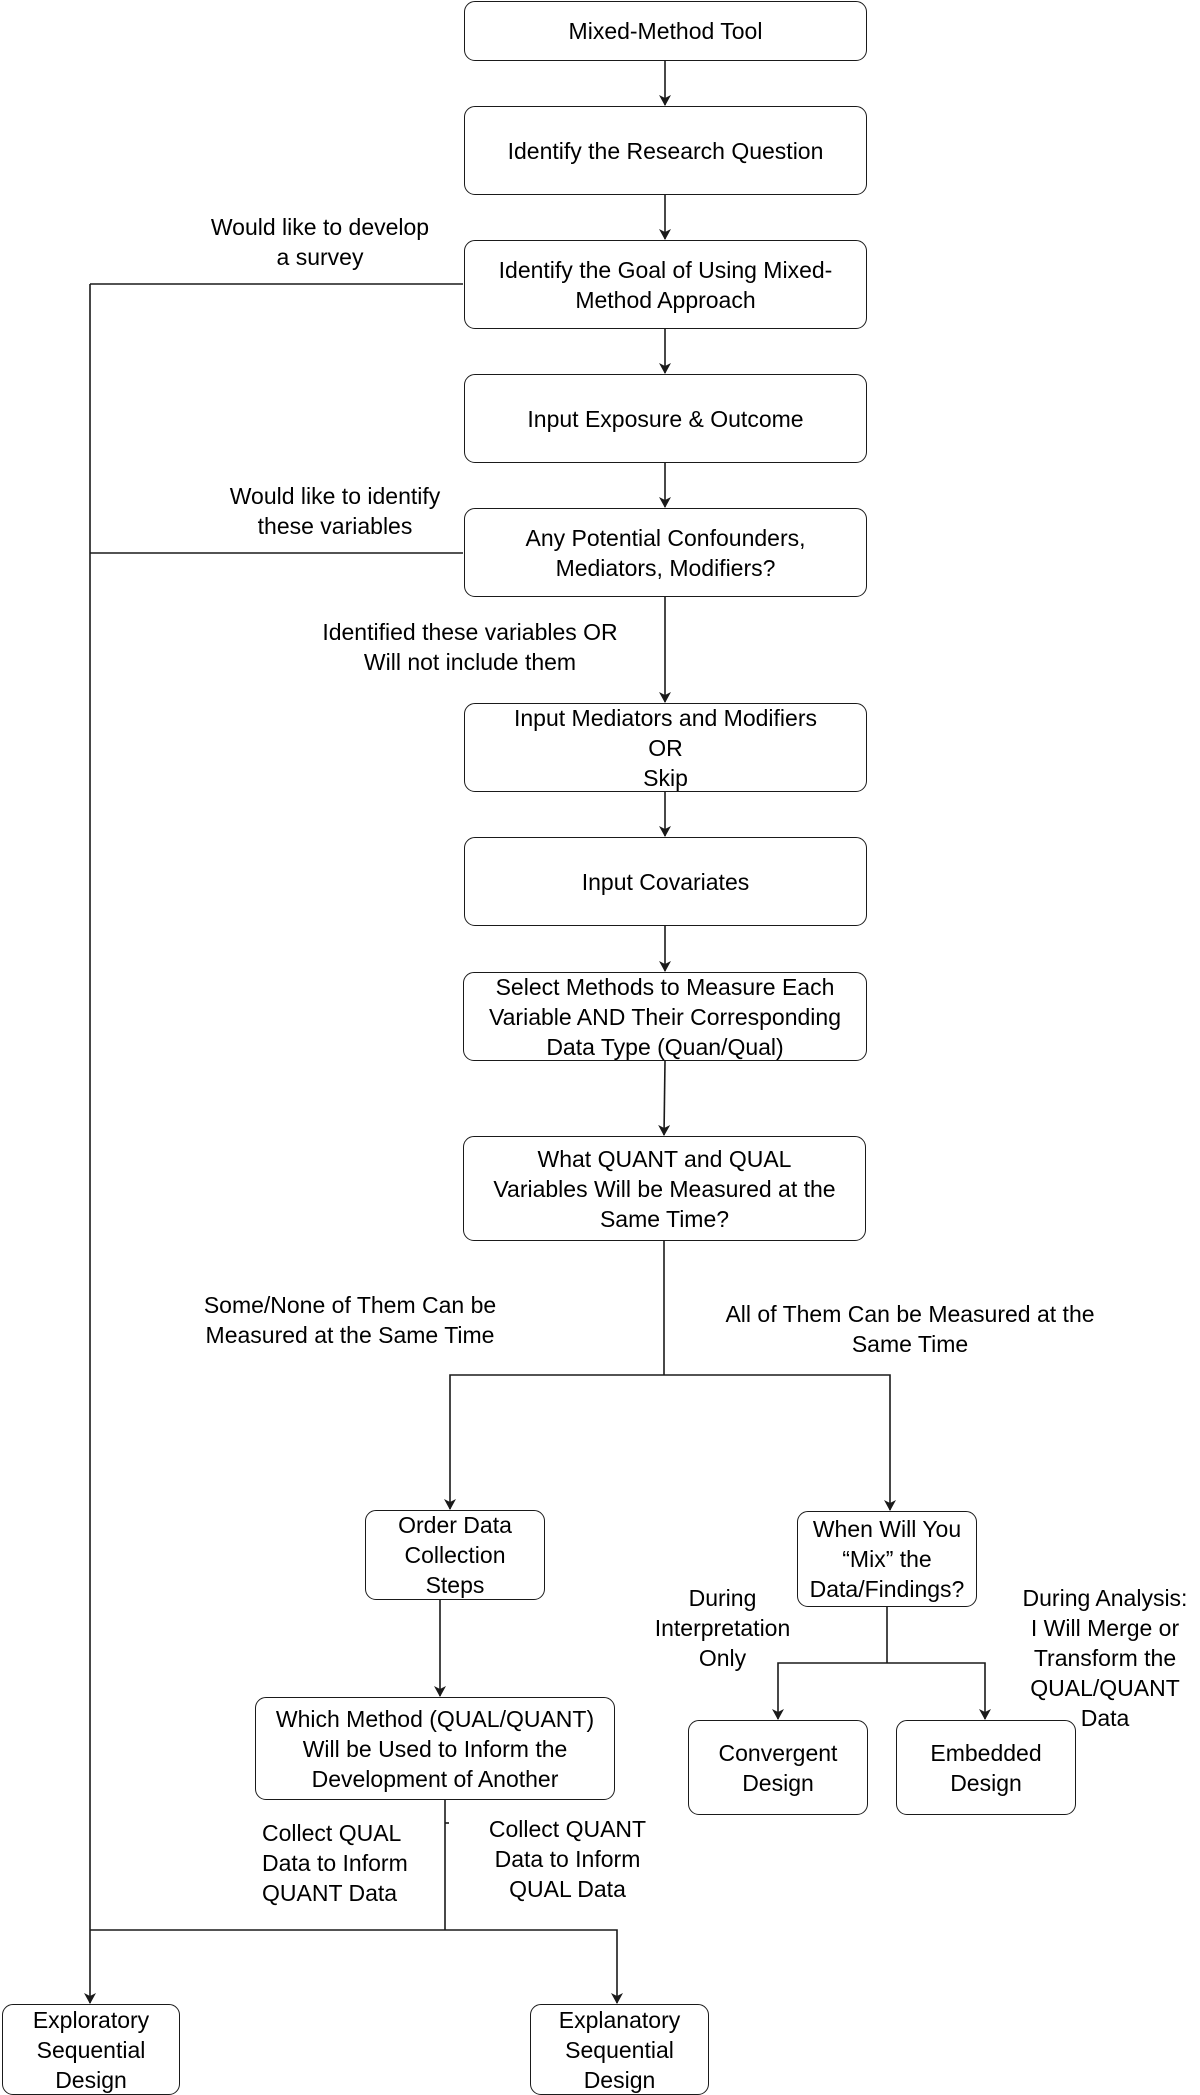 The height and width of the screenshot is (2095, 1200). Describe the element at coordinates (356, 1966) in the screenshot. I see `edge-bottom-bus` at that location.